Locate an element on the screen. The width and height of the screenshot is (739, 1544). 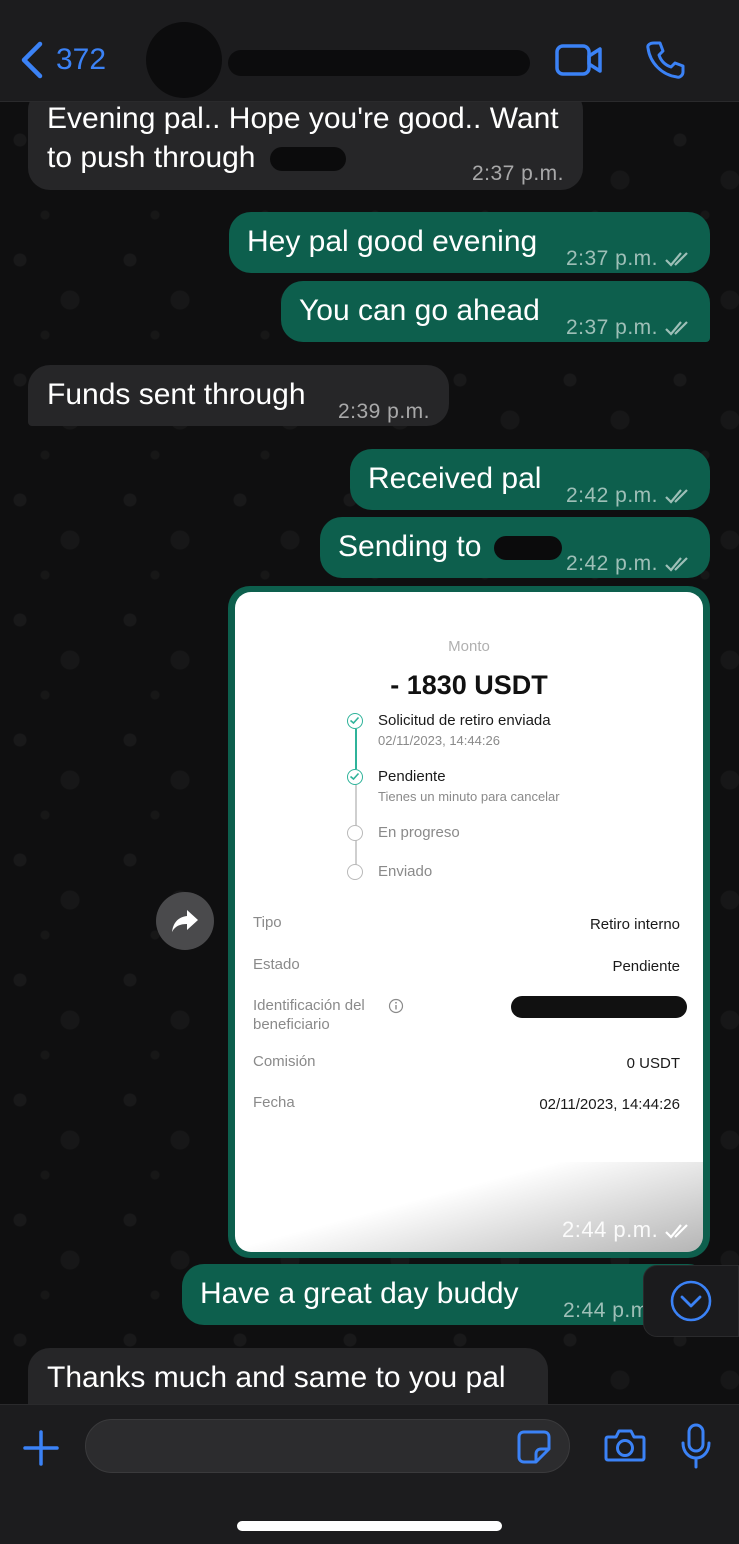
message-time: 2:39 p.m. is located at coordinates (383, 411).